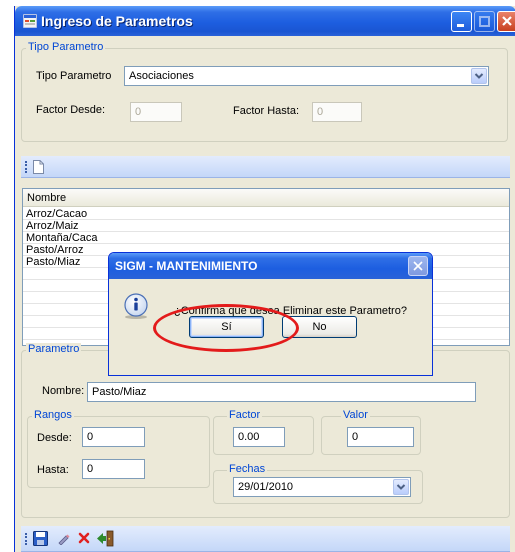 The image size is (515, 552). Describe the element at coordinates (266, 226) in the screenshot. I see `list-item: Arroz/Maiz` at that location.